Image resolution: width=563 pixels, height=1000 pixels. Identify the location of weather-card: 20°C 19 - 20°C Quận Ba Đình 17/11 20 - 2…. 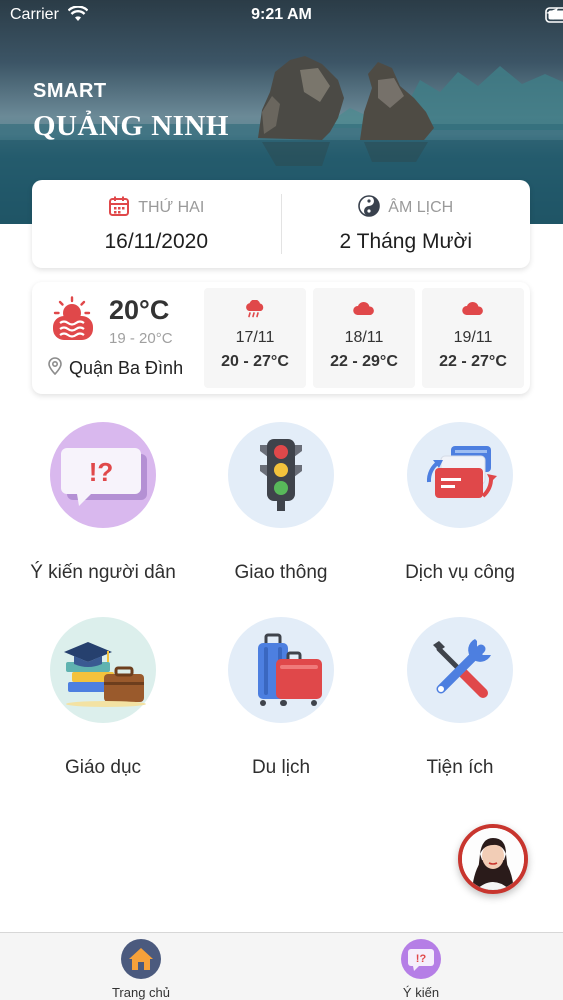
(281, 338).